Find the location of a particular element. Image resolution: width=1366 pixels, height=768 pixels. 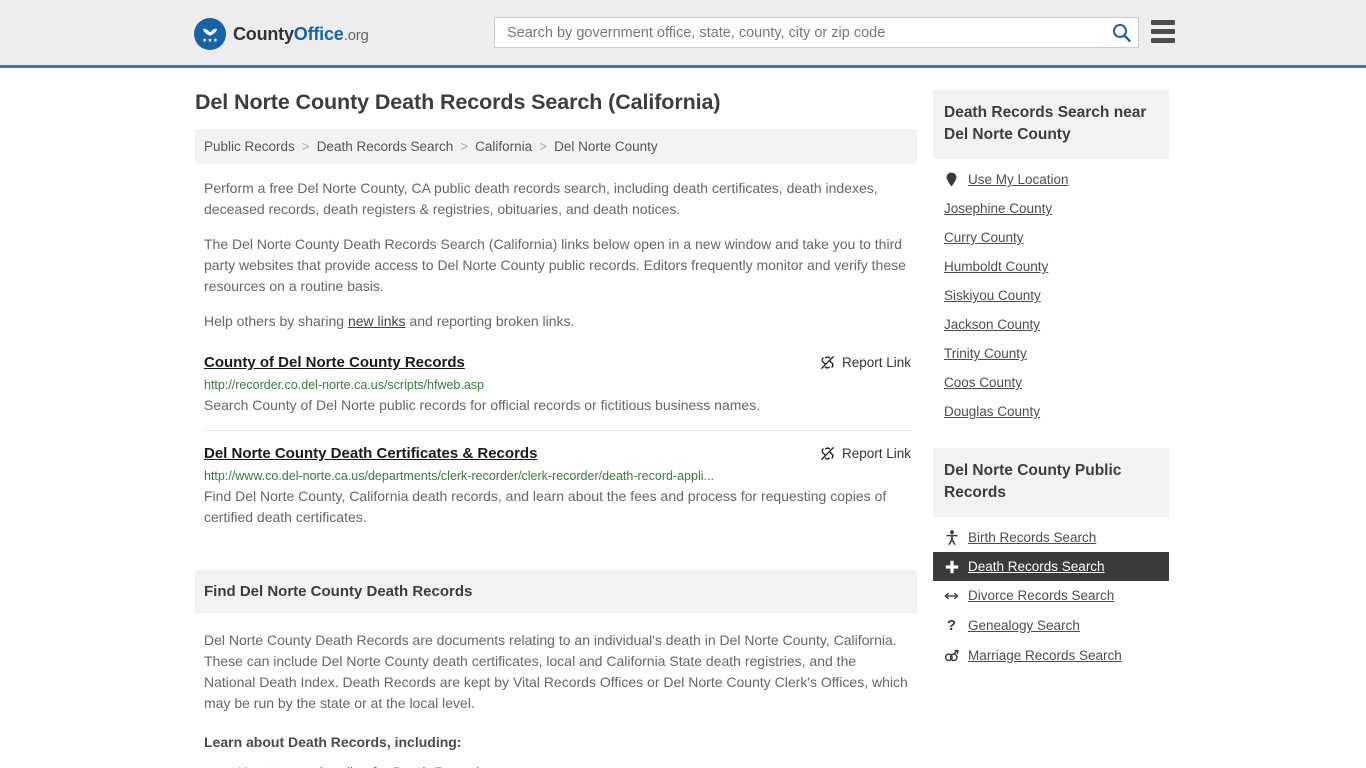

sidebar-item-label: Humboldt County is located at coordinates (996, 266).